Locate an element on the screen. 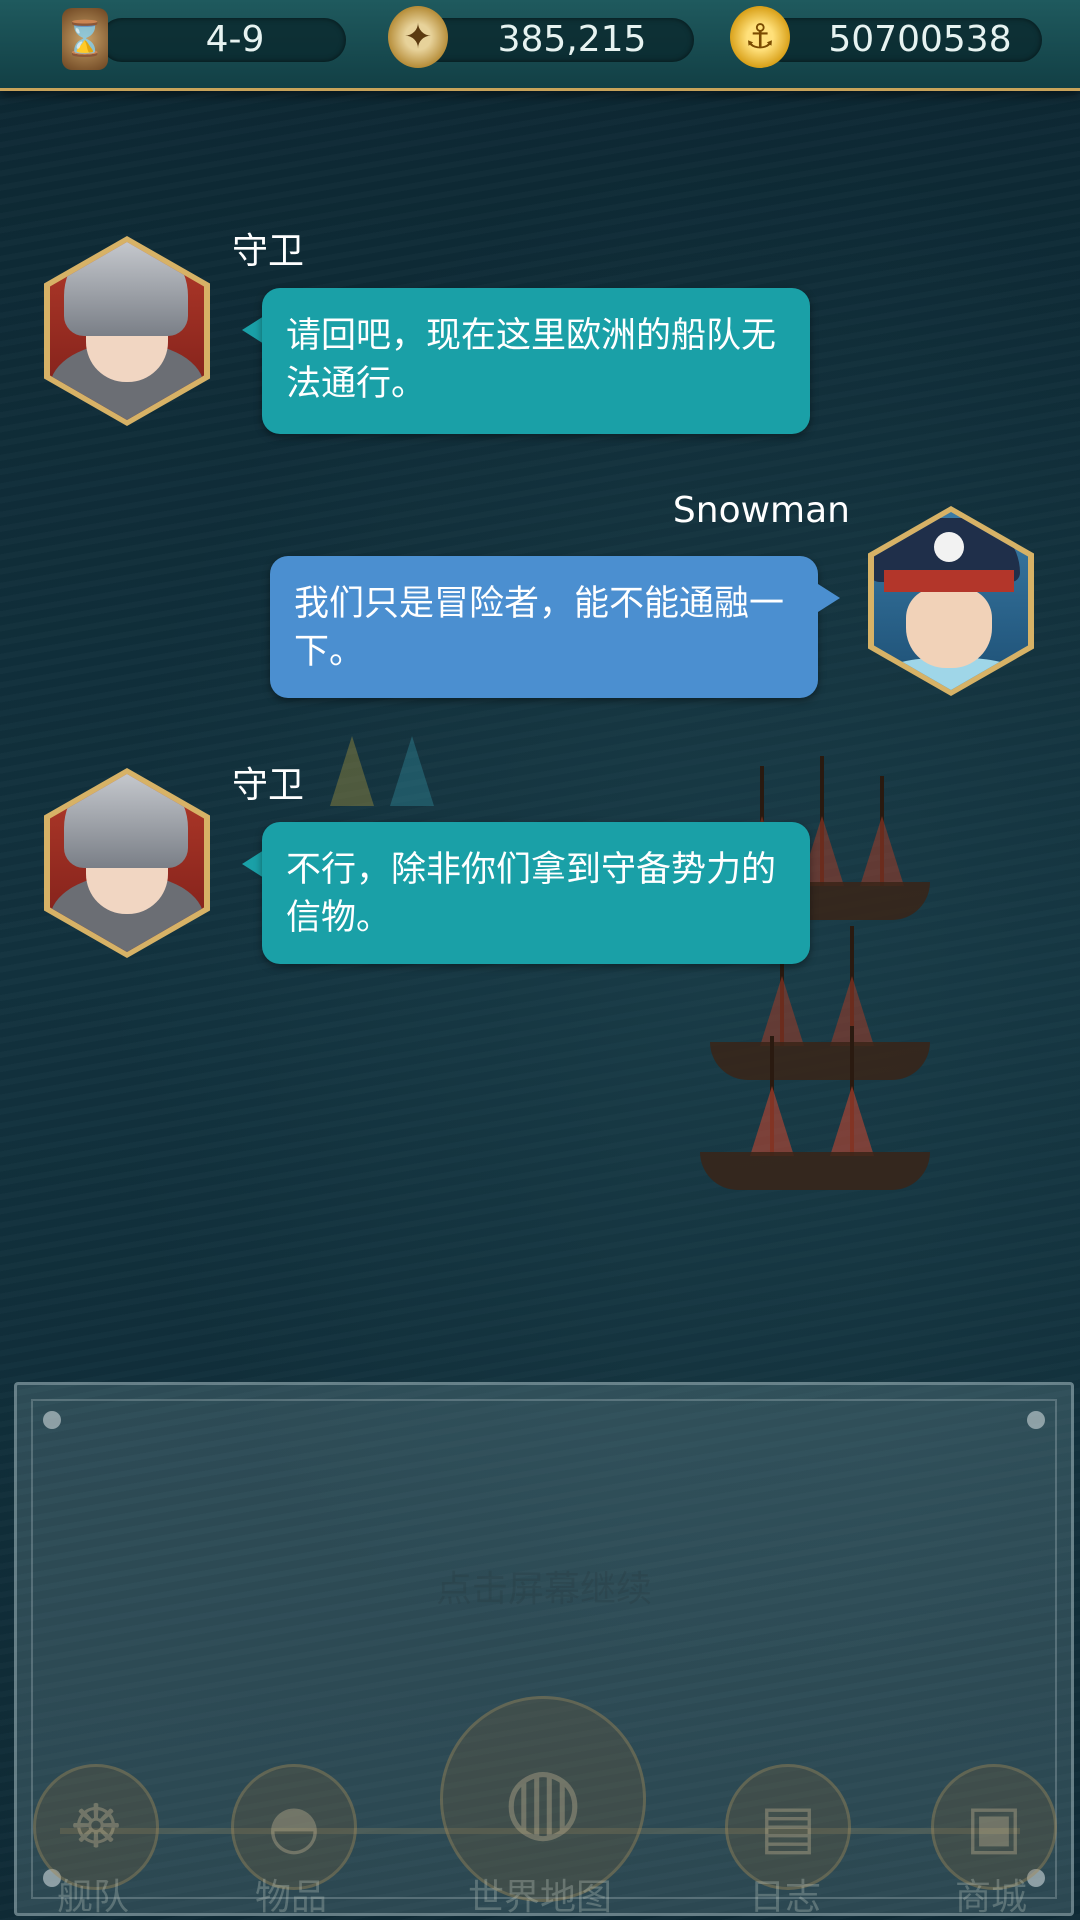 This screenshot has height=1920, width=1080. ship-silhouette is located at coordinates (815, 1108).